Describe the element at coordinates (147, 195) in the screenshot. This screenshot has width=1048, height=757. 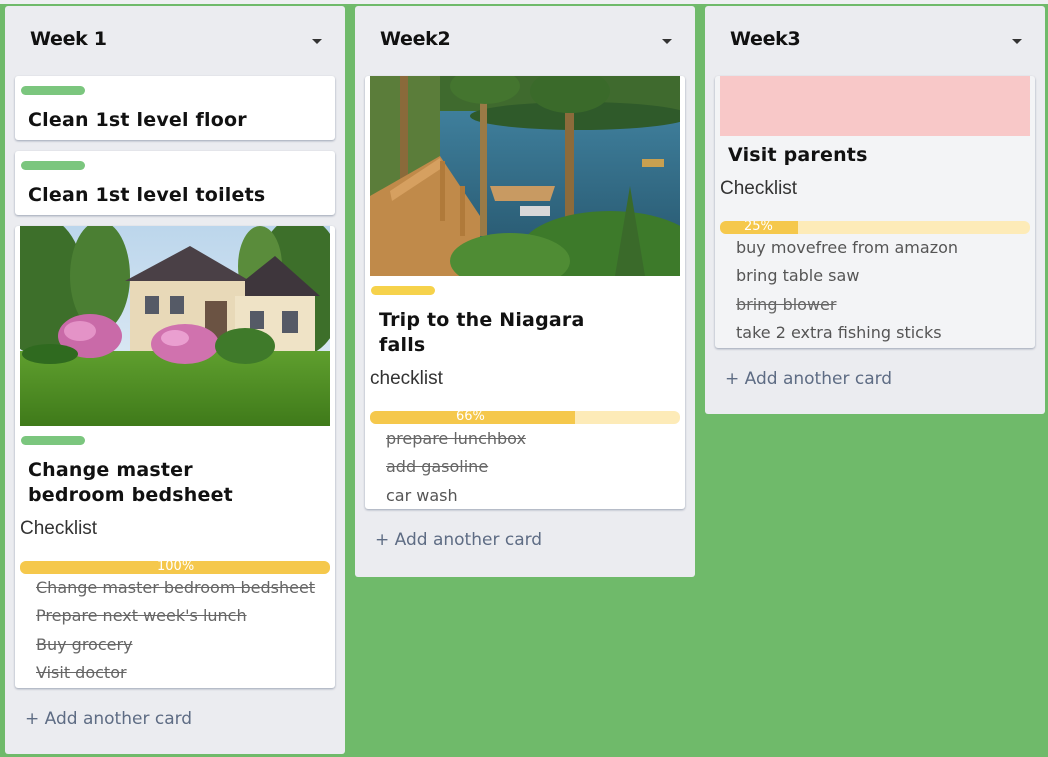
I see `card-title: Clean 1st level toilets` at that location.